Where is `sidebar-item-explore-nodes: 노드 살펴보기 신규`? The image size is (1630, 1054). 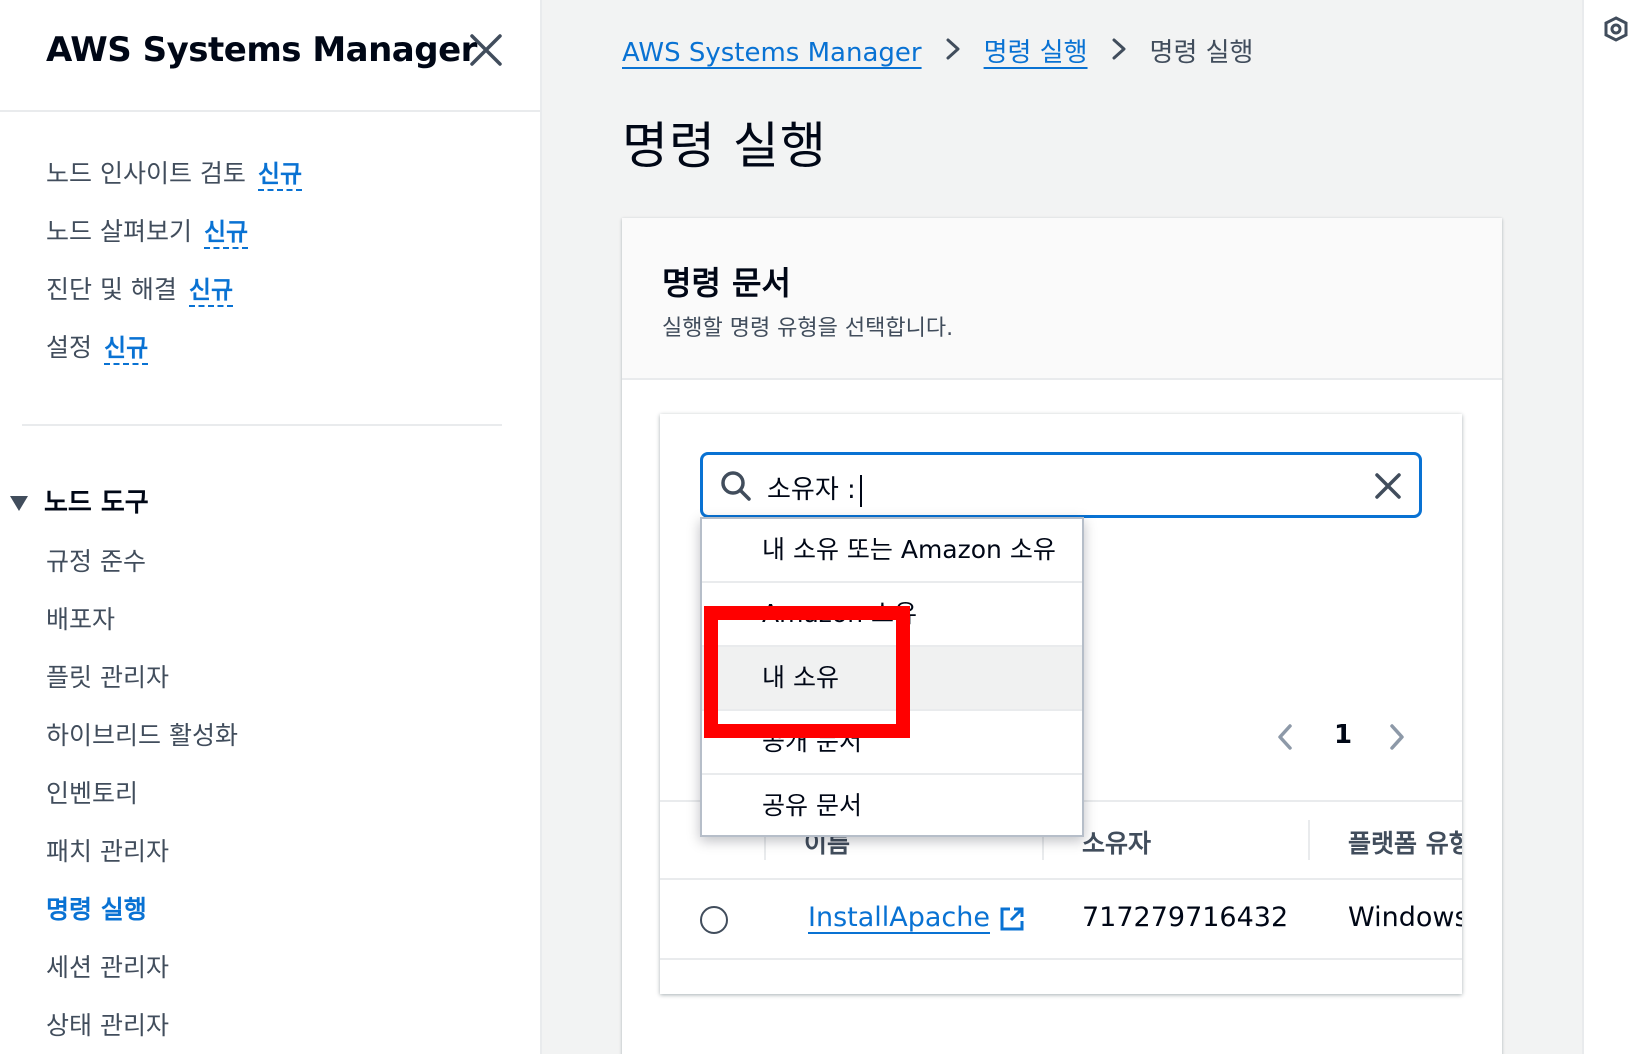
sidebar-item-explore-nodes: 노드 살펴보기 신규 is located at coordinates (147, 230).